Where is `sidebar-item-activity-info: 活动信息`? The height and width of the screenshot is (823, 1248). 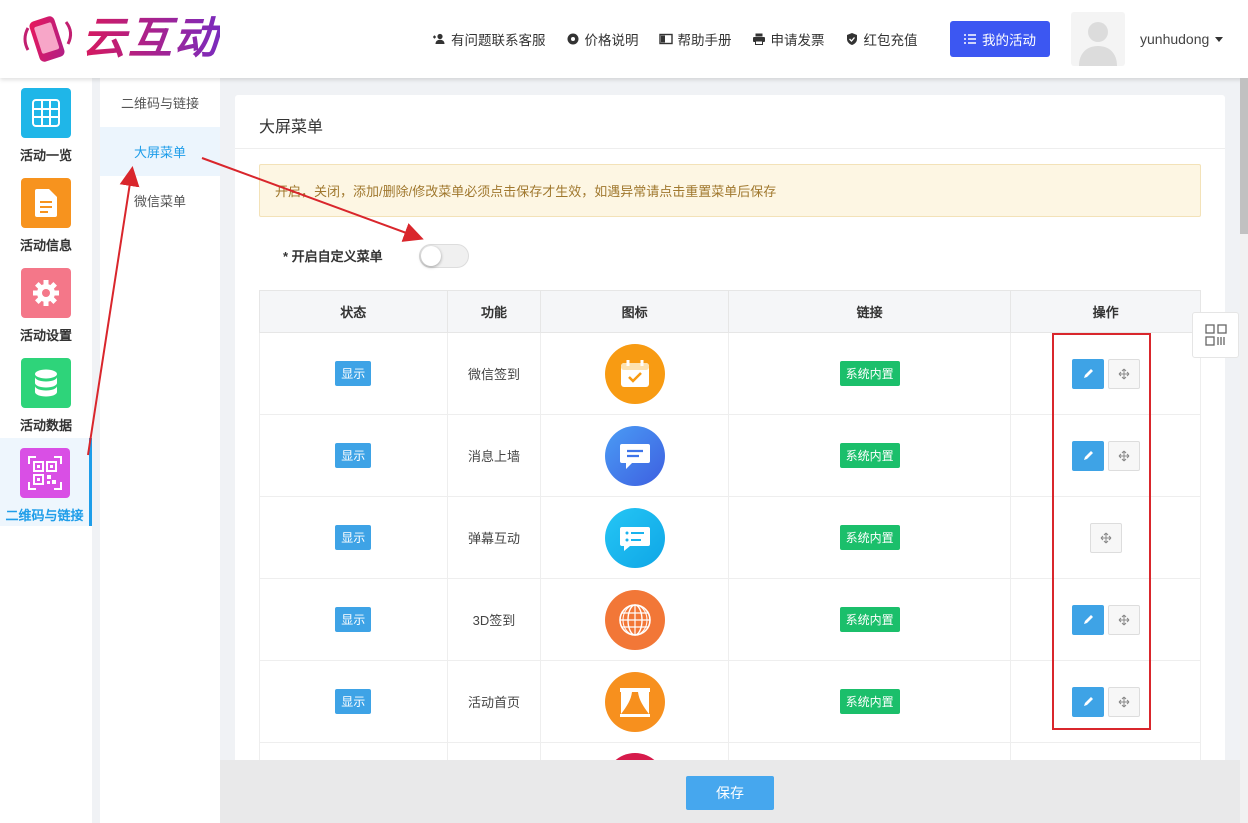 sidebar-item-activity-info: 活动信息 is located at coordinates (46, 212).